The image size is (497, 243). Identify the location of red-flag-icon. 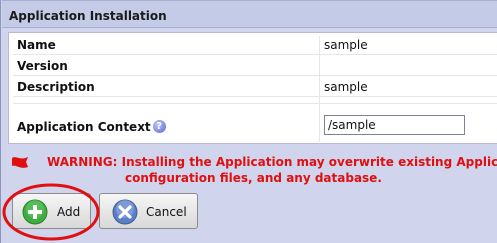
(20, 162).